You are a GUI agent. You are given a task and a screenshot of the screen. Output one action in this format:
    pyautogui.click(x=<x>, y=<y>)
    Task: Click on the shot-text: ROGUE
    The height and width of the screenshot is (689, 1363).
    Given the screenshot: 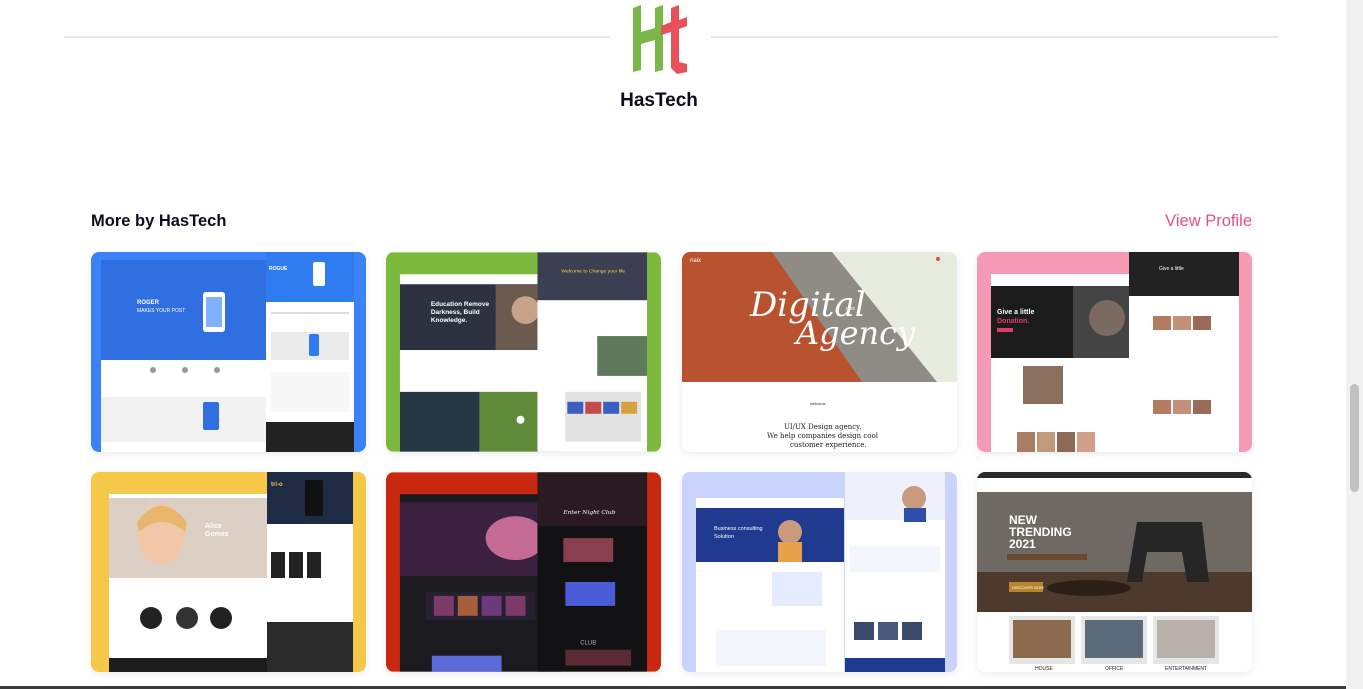 What is the action you would take?
    pyautogui.click(x=278, y=269)
    